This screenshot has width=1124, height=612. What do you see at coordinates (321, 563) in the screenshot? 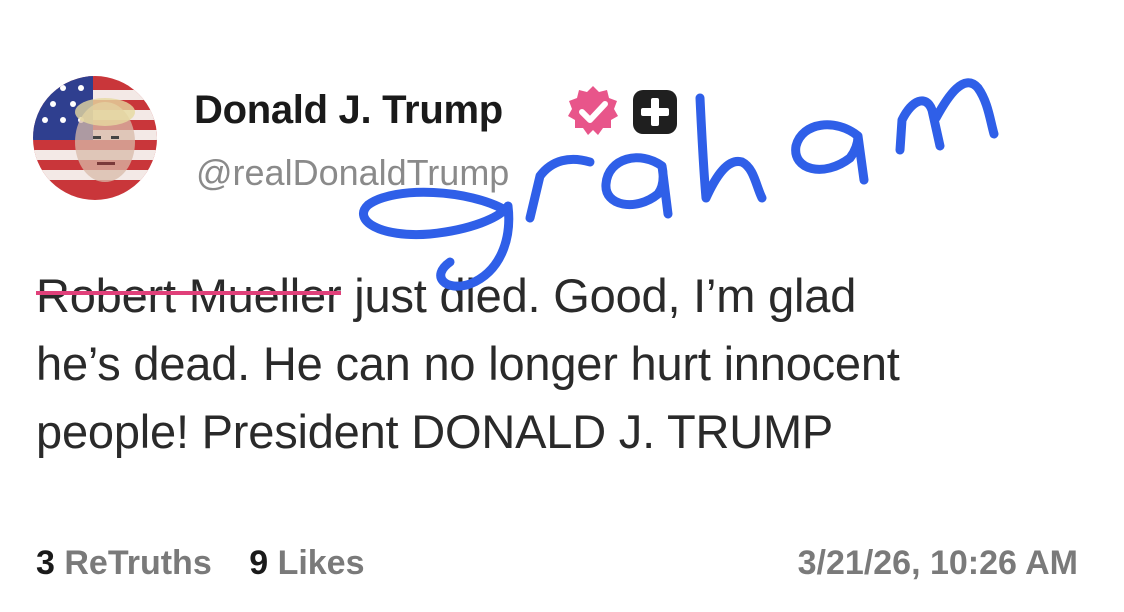
I see `likes-label: Likes` at bounding box center [321, 563].